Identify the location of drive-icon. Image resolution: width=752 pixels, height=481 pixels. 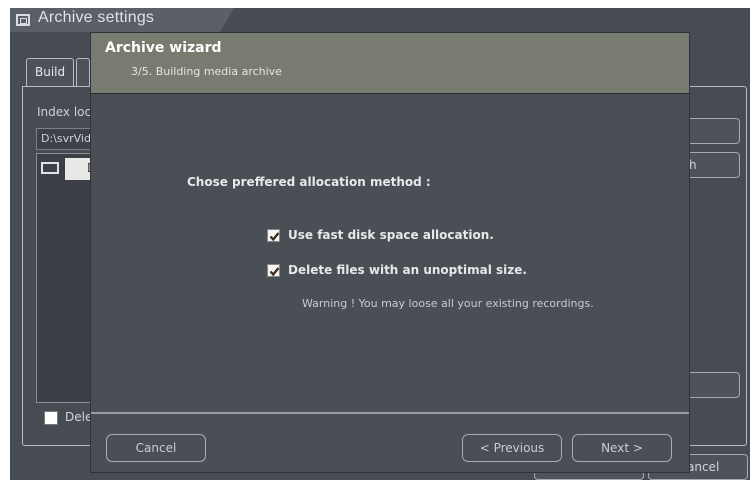
(50, 168).